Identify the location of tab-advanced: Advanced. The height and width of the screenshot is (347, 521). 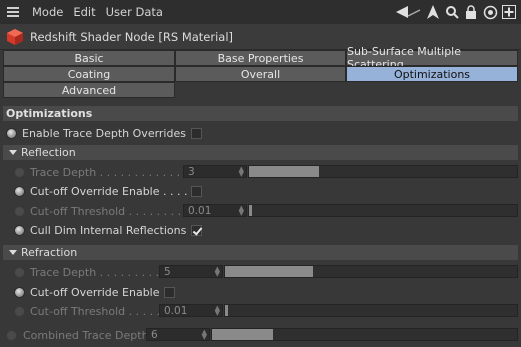
(89, 90).